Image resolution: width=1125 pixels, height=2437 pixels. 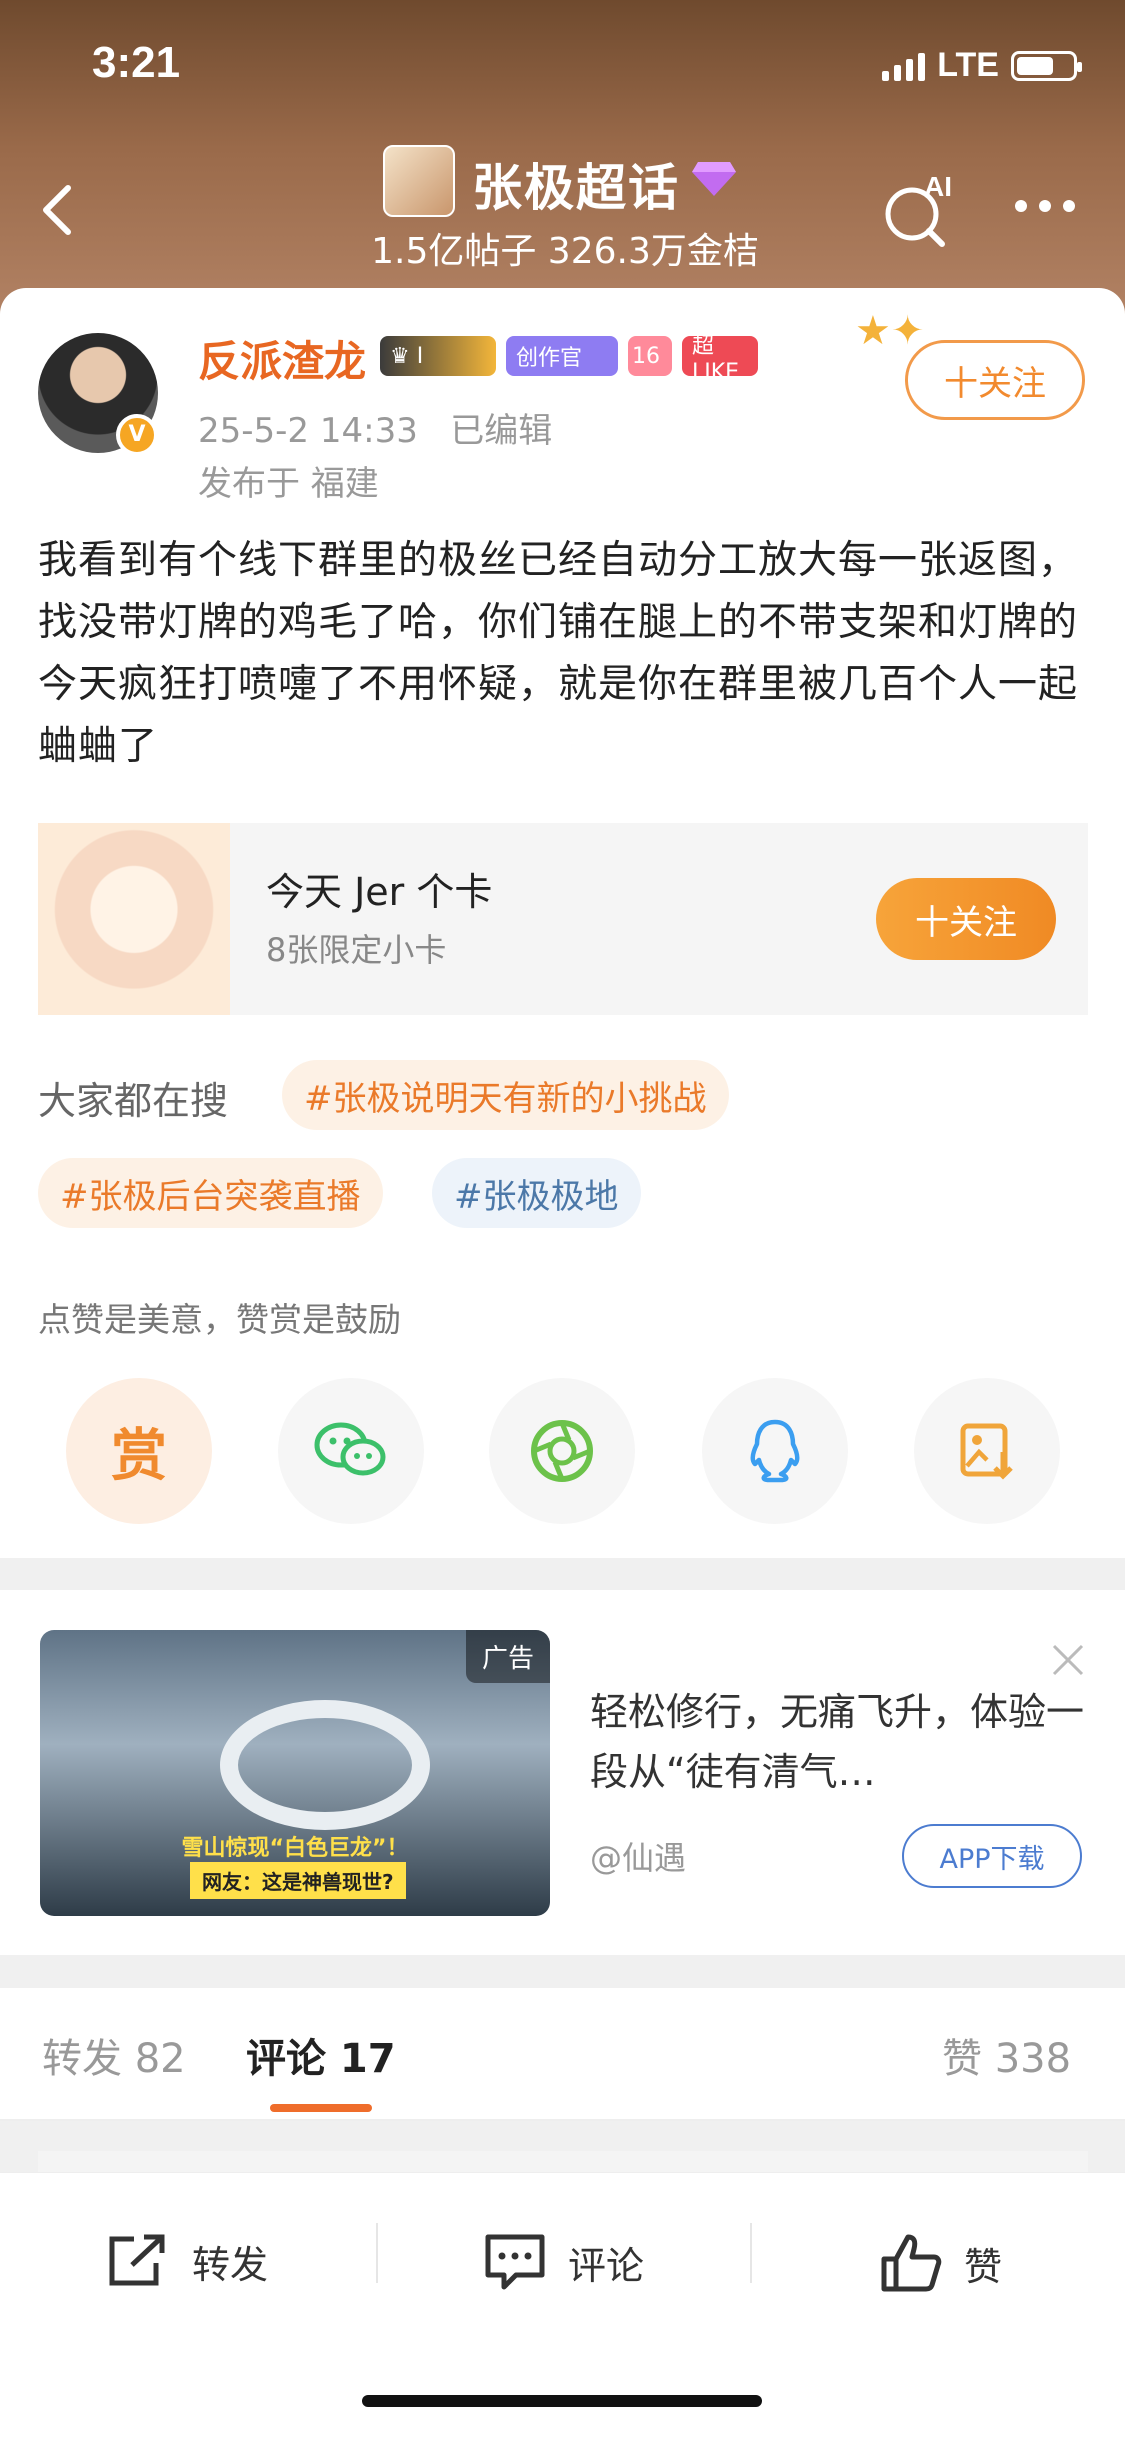 I want to click on ai-label: AI, so click(x=938, y=186).